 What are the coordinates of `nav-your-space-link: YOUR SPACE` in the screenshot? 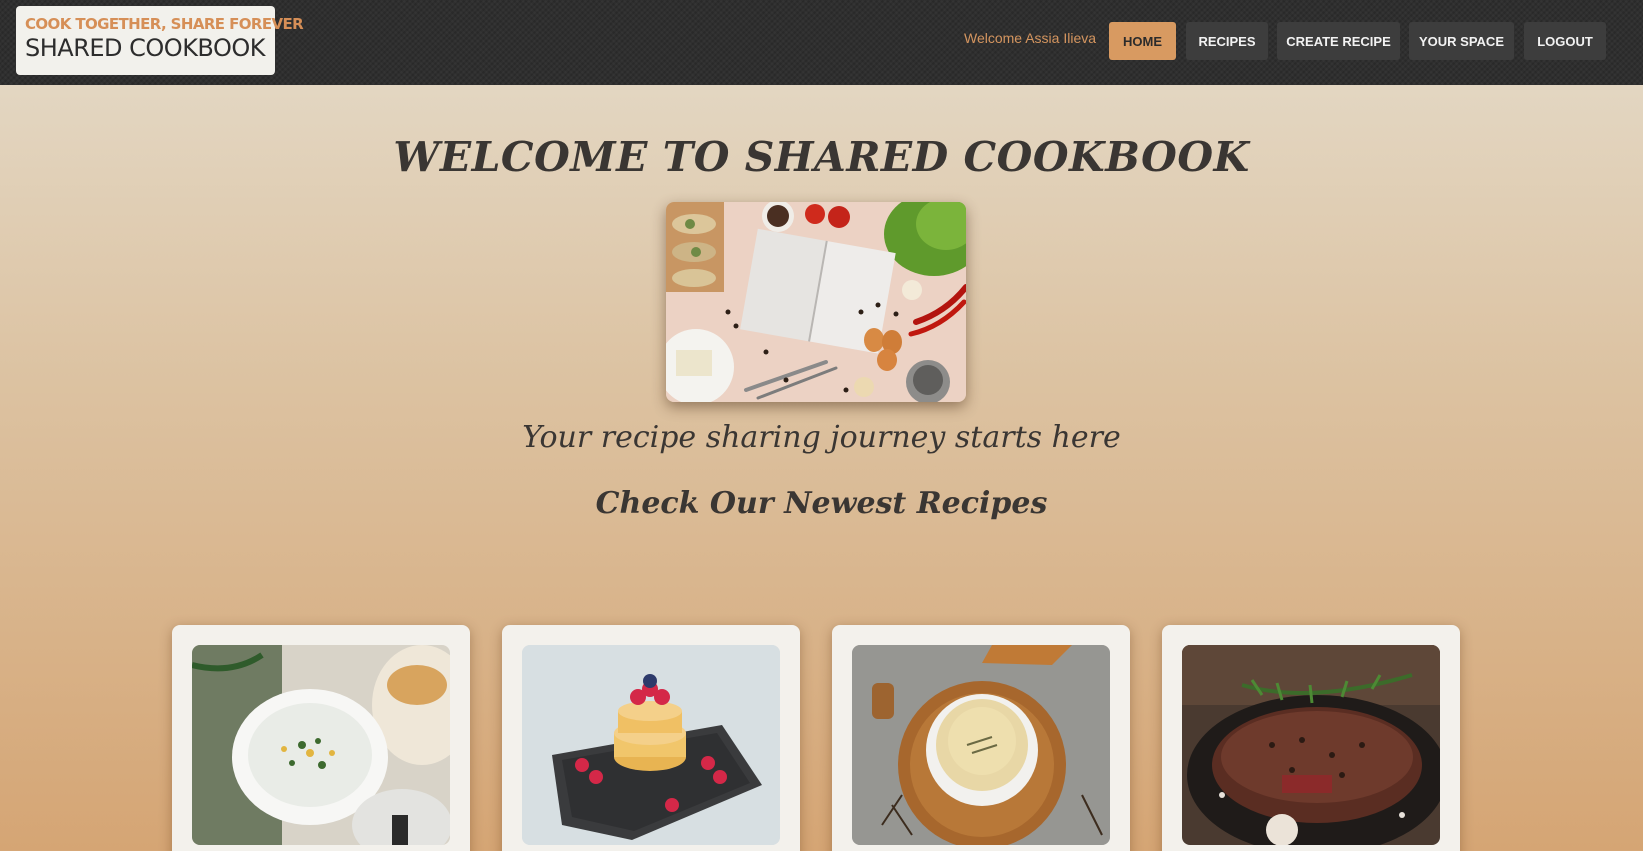 It's located at (1461, 41).